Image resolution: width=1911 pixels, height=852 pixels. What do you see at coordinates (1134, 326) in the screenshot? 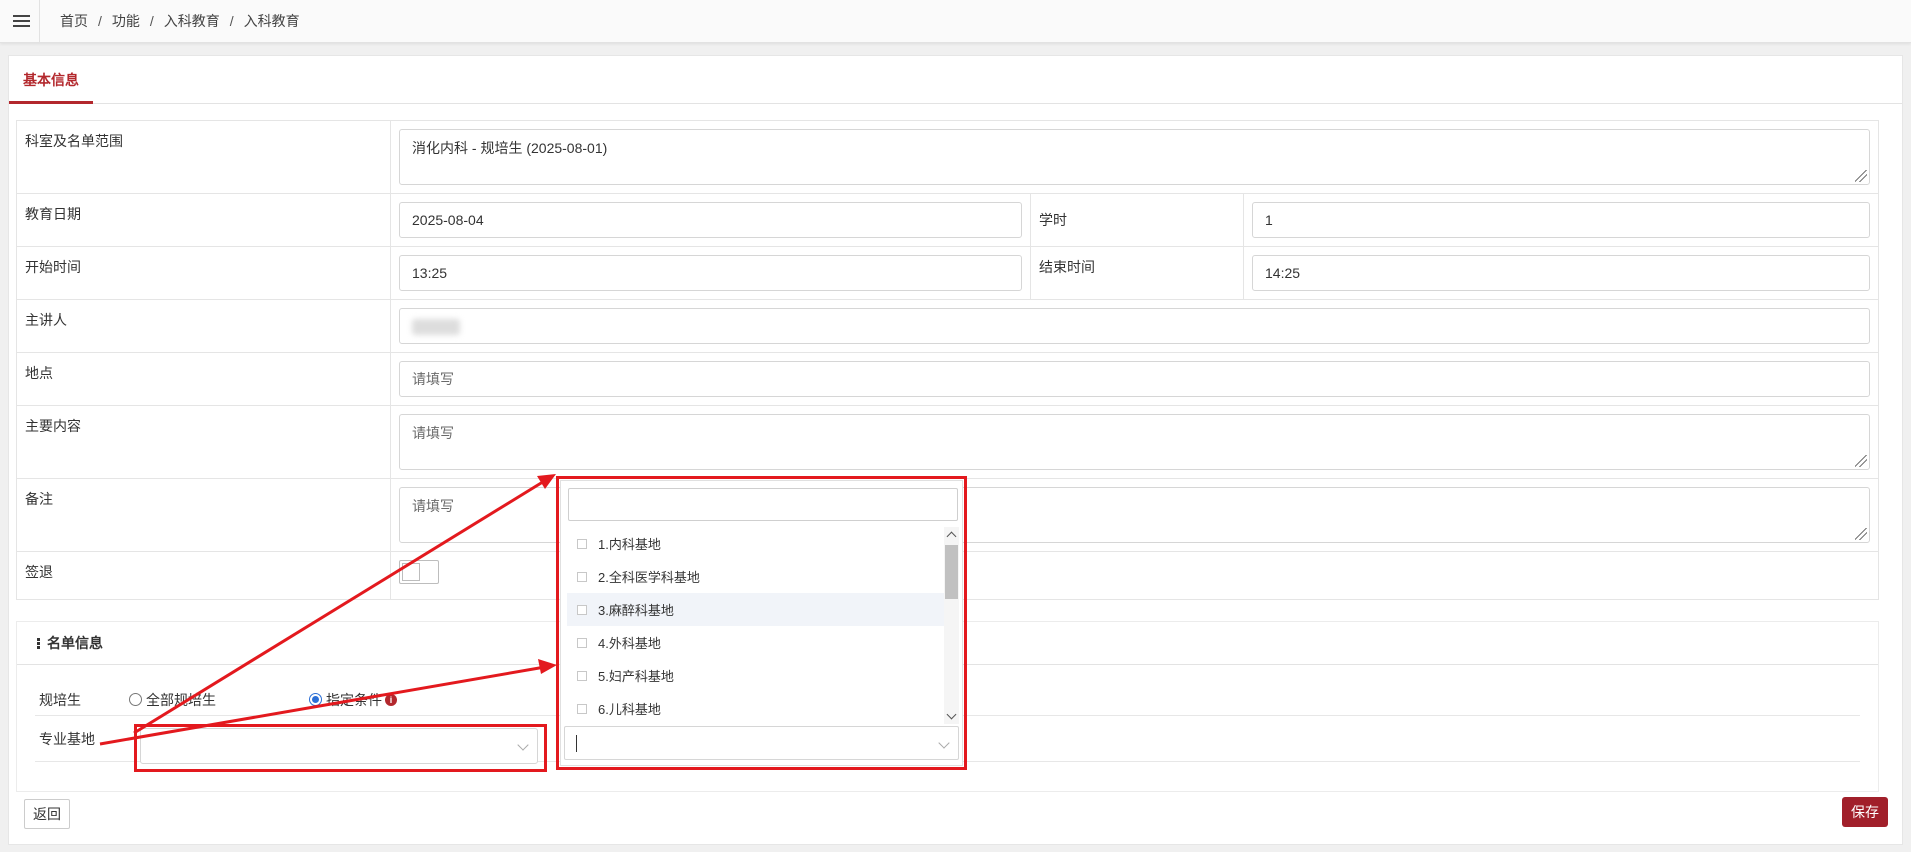
I see `lecturer-input` at bounding box center [1134, 326].